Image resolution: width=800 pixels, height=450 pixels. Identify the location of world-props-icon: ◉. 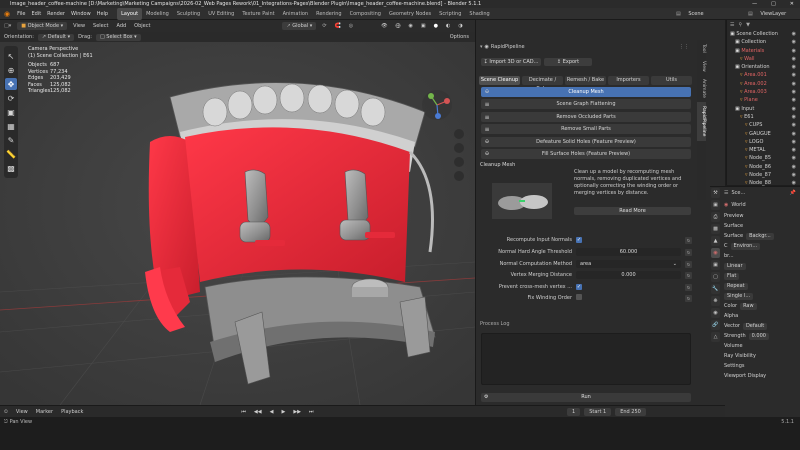
(715, 253).